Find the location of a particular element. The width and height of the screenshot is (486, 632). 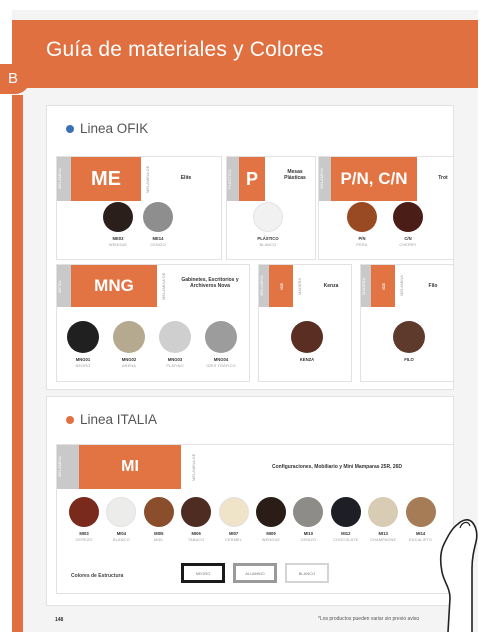

me-swatch-2-name: CENIZO is located at coordinates (158, 245).